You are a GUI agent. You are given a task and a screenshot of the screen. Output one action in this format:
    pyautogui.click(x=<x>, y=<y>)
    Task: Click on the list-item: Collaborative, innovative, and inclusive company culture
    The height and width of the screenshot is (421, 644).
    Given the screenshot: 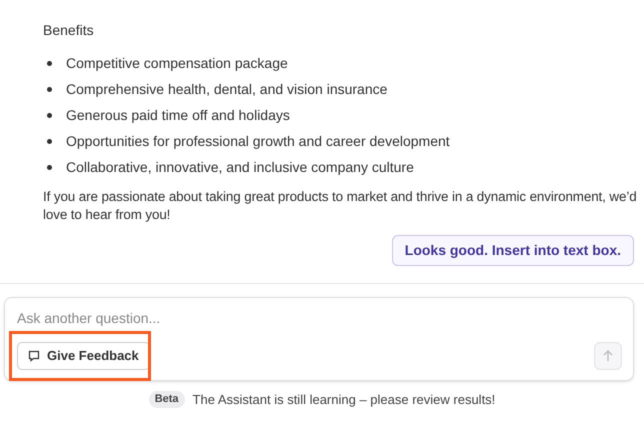 What is the action you would take?
    pyautogui.click(x=240, y=167)
    